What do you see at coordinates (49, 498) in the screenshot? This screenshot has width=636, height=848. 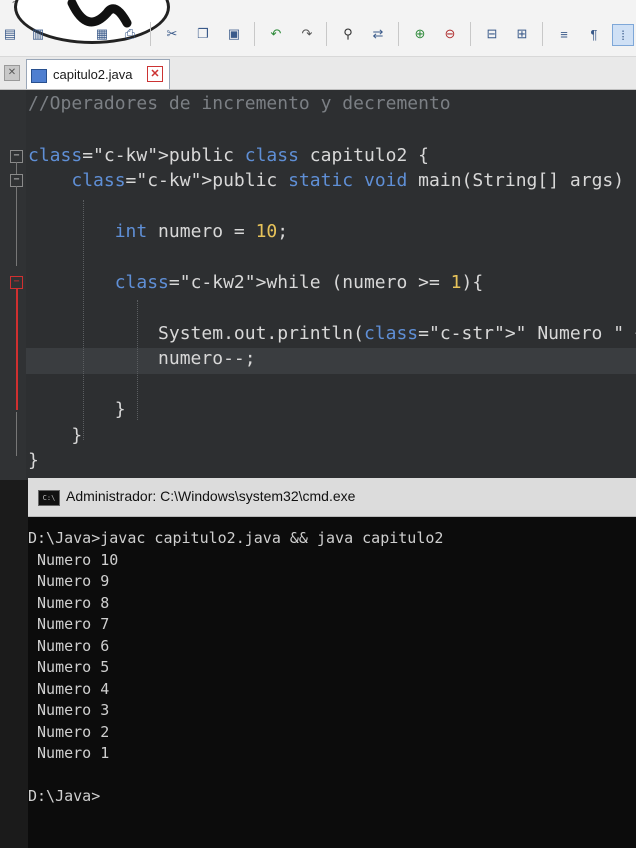 I see `cmd-icon: C:\` at bounding box center [49, 498].